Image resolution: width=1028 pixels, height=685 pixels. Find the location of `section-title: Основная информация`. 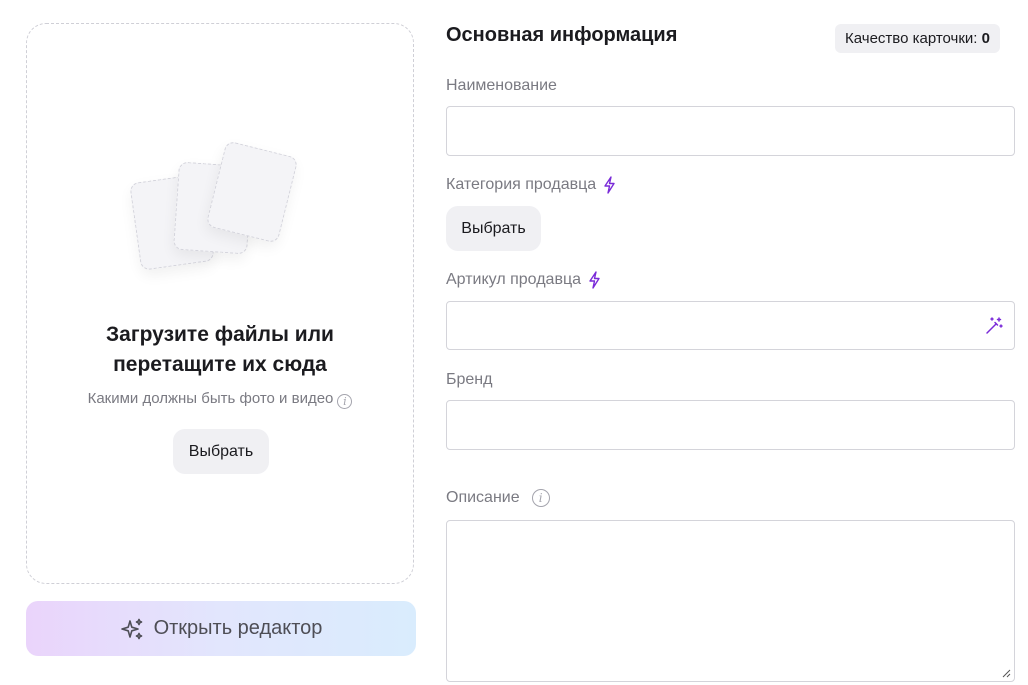

section-title: Основная информация is located at coordinates (562, 35).